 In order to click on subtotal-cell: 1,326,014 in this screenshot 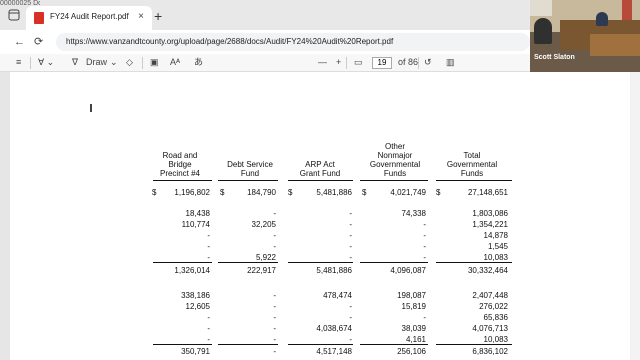, I will do `click(192, 270)`.